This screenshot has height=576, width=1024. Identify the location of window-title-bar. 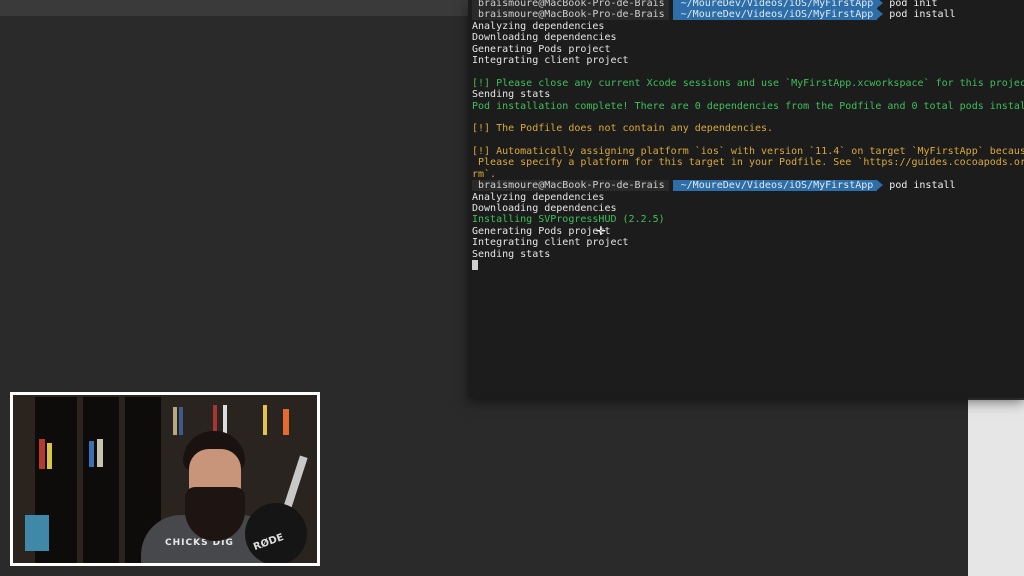
(235, 8).